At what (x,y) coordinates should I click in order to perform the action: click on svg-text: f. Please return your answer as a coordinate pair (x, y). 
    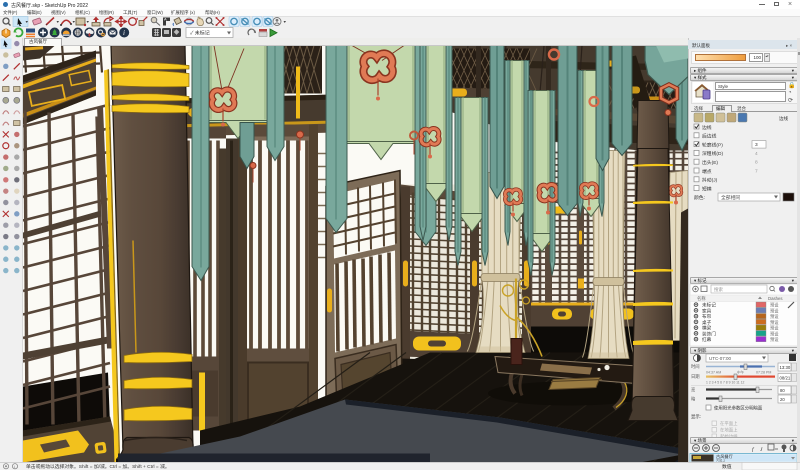
    Looking at the image, I should click on (753, 449).